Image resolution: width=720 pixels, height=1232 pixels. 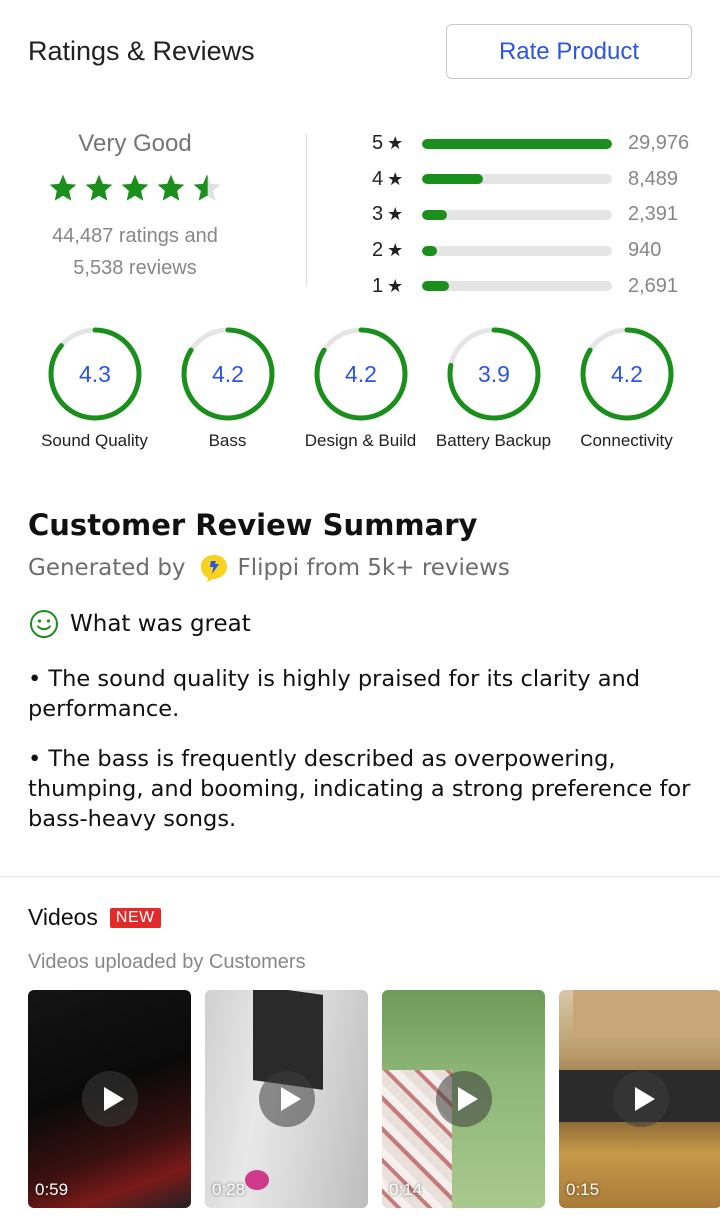 I want to click on generated-by-line: Generated by Flippi from 5k+ reviews, so click(x=360, y=568).